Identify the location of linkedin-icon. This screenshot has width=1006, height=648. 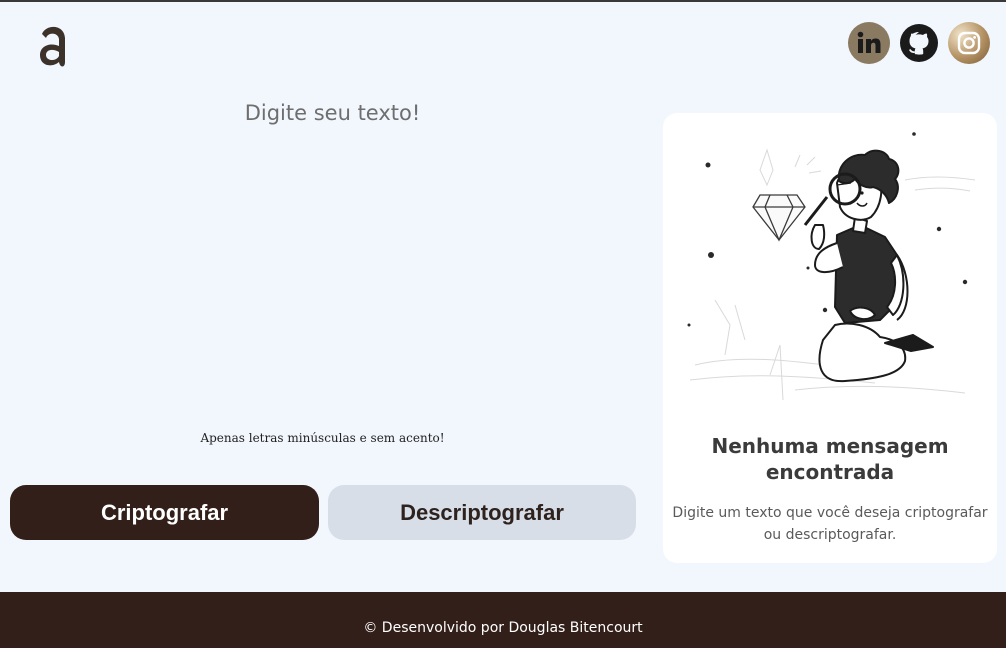
(869, 42).